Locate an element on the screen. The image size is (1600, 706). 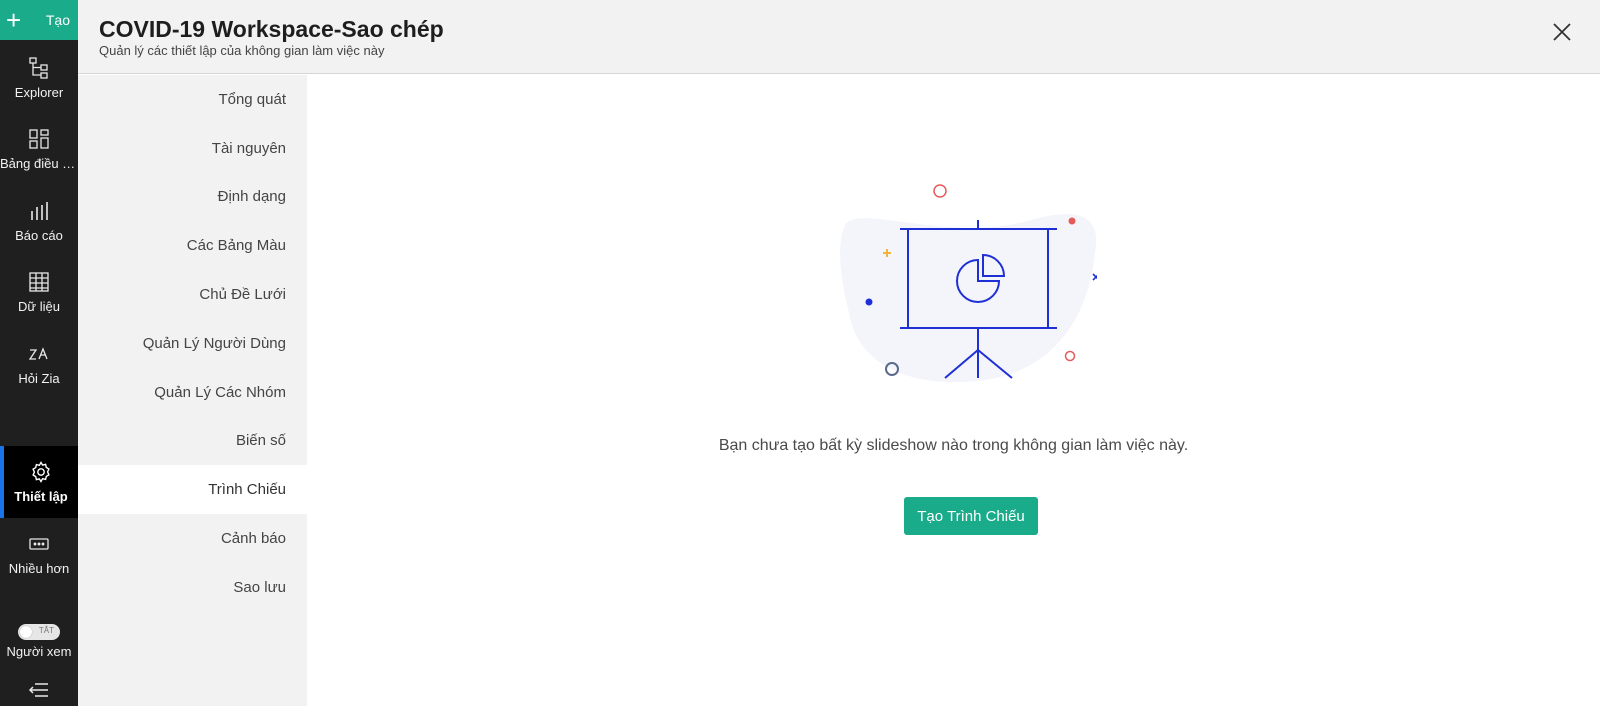
nav-item-slideshows: Trình Chiếu is located at coordinates (192, 490).